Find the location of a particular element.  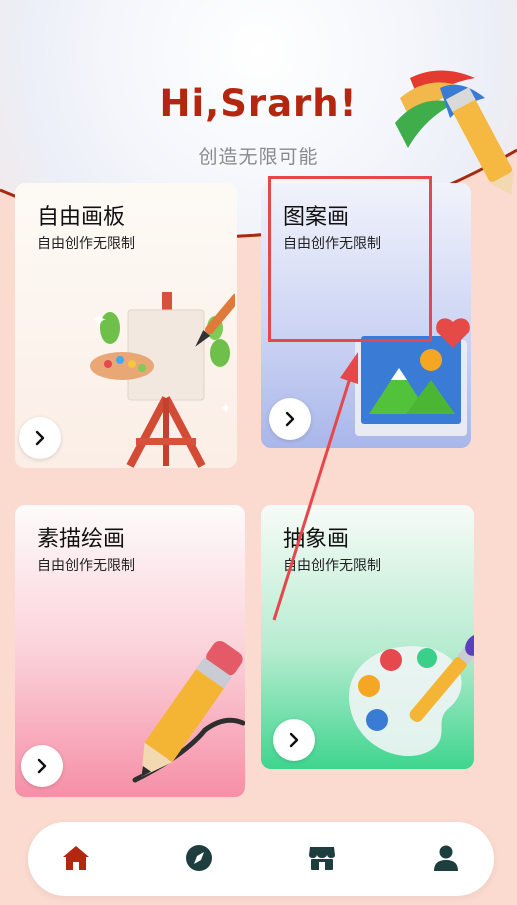

easel-illustration: ✦ ✦ is located at coordinates (162, 380).